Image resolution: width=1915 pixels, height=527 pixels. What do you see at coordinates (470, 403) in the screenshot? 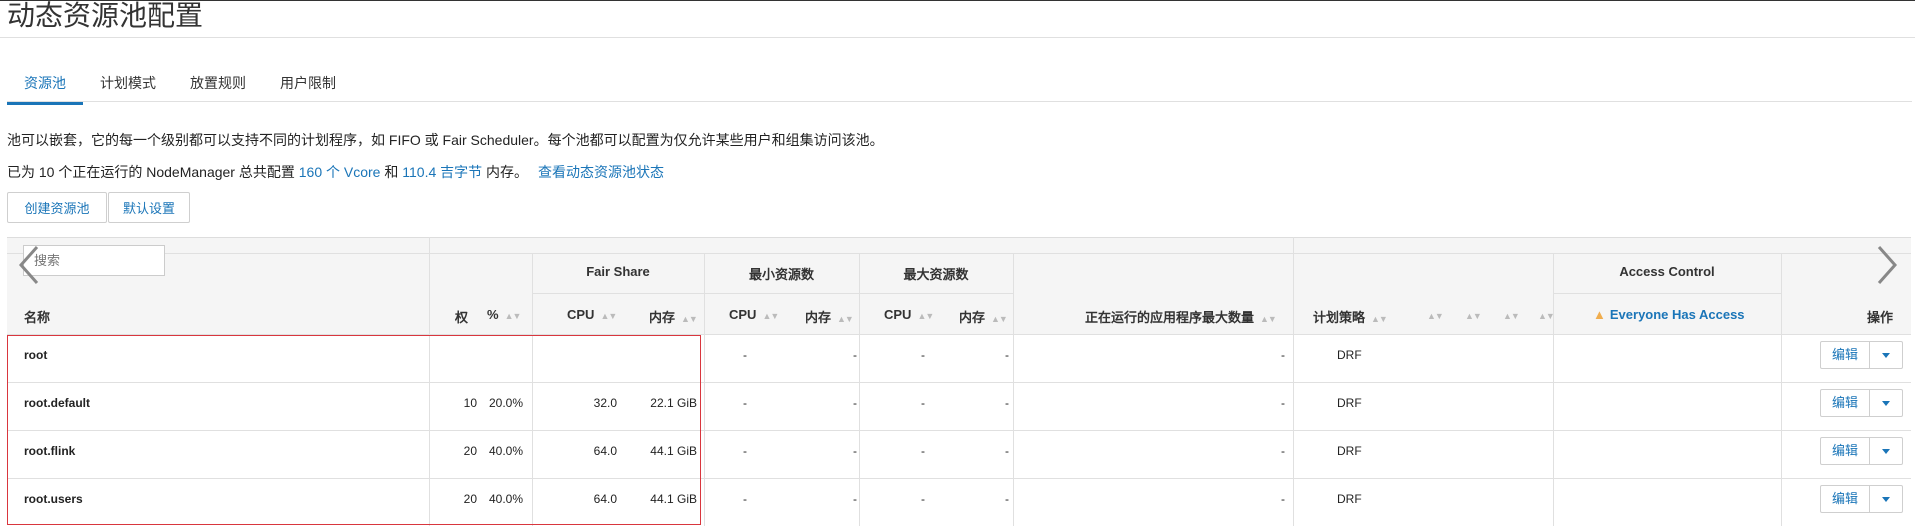
I see `weight: 10` at bounding box center [470, 403].